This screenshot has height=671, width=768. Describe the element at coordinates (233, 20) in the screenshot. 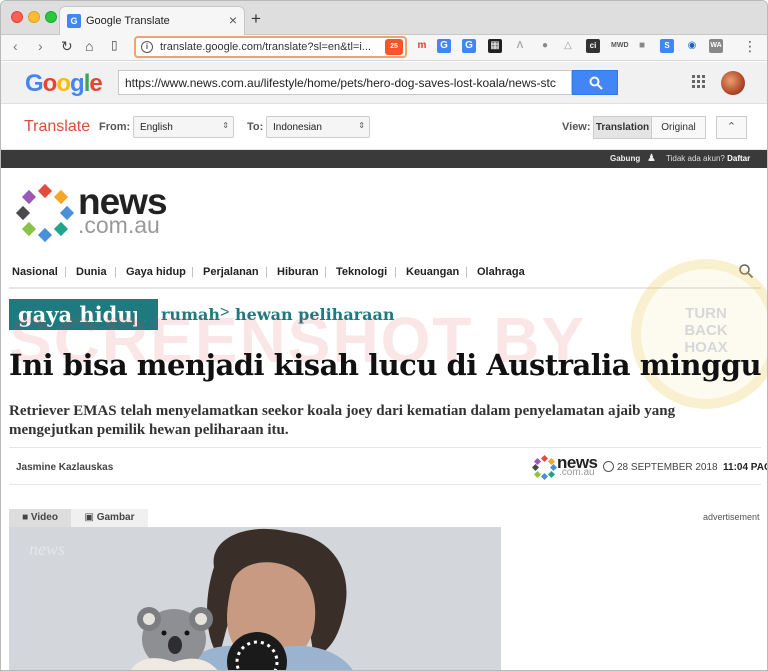

I see `tab-close-icon: ×` at that location.